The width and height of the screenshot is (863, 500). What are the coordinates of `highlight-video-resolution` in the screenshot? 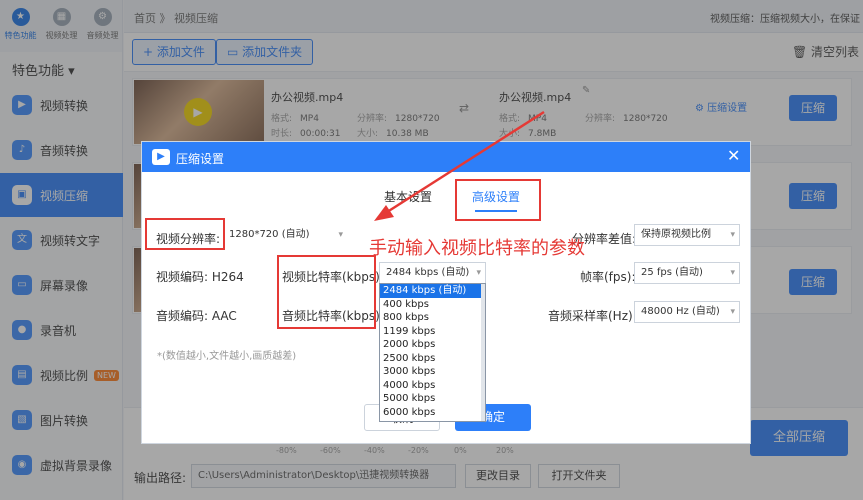 It's located at (185, 234).